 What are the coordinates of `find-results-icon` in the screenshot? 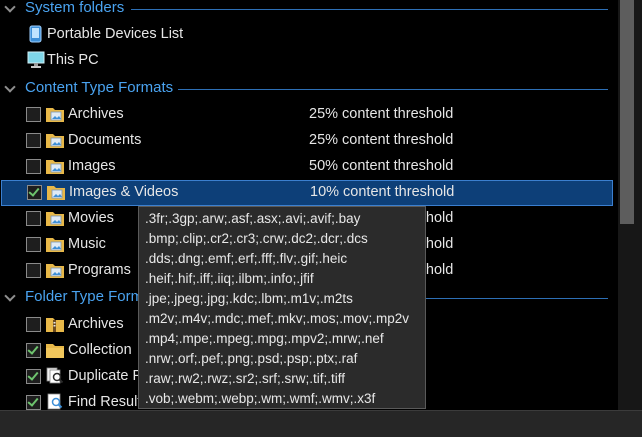 It's located at (55, 402).